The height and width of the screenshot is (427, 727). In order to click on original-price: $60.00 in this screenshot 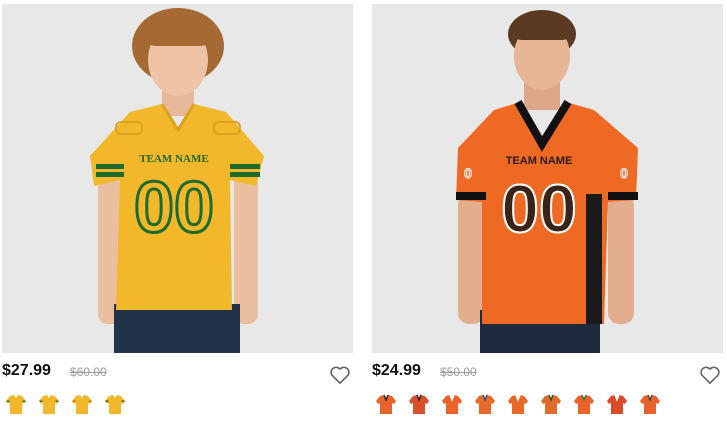, I will do `click(88, 372)`.